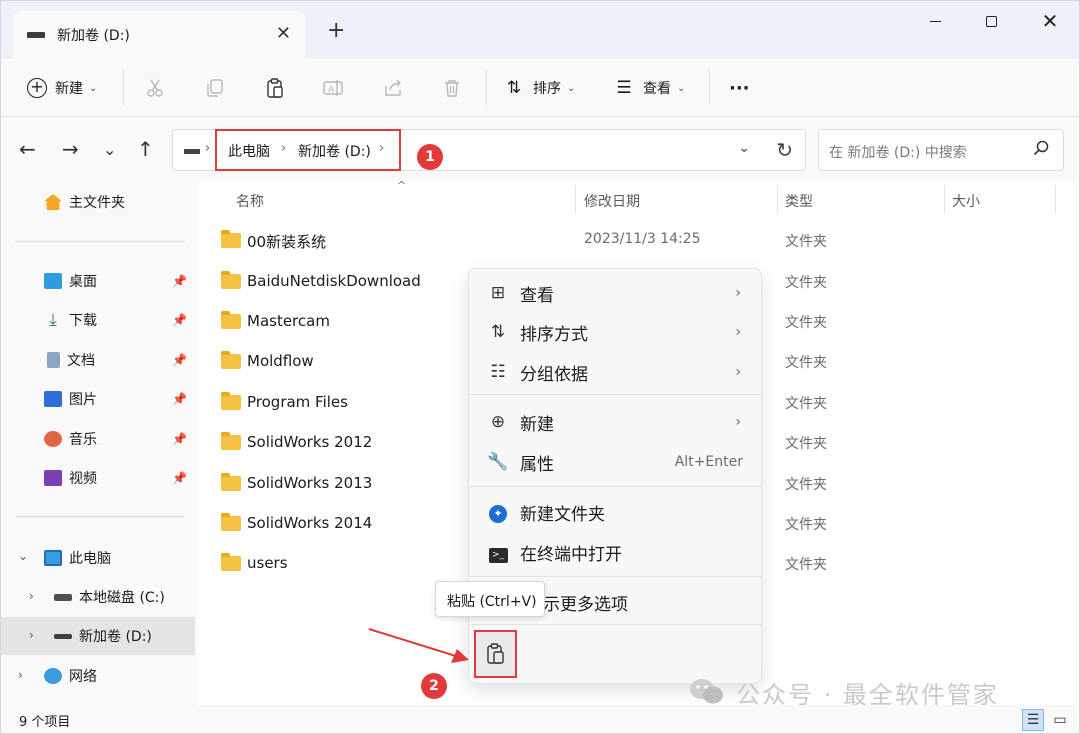 This screenshot has height=734, width=1080. What do you see at coordinates (333, 88) in the screenshot?
I see `rename-button: A` at bounding box center [333, 88].